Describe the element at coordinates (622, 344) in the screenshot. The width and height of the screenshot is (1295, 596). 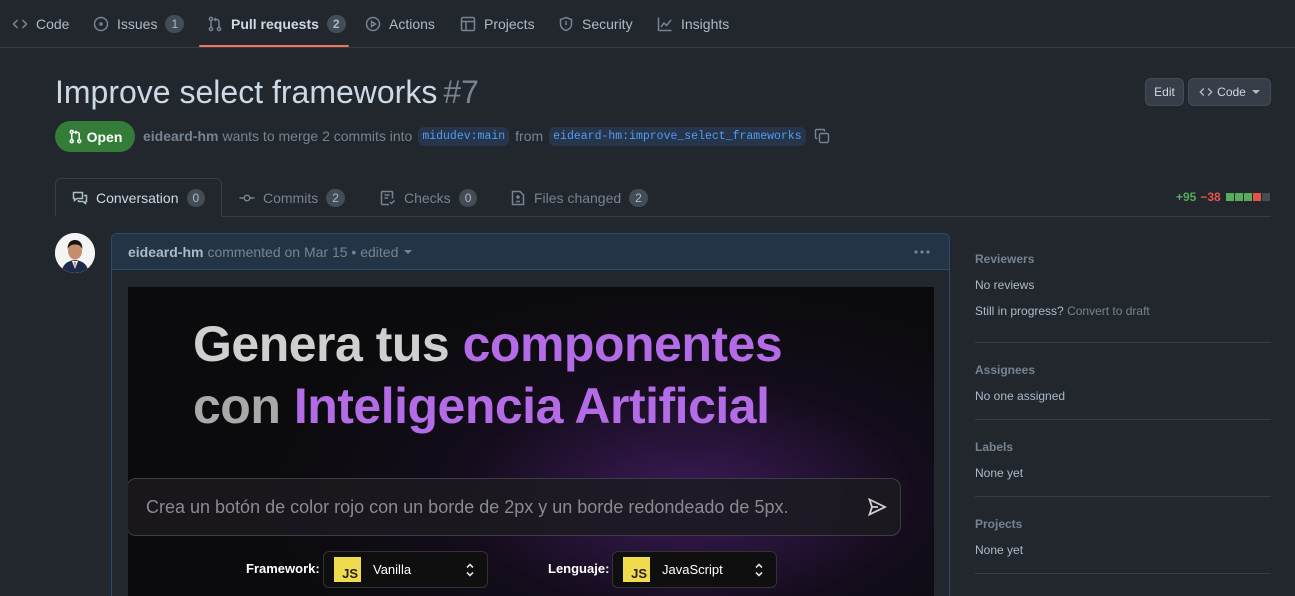
I see `hero-text-highlight: componentes` at that location.